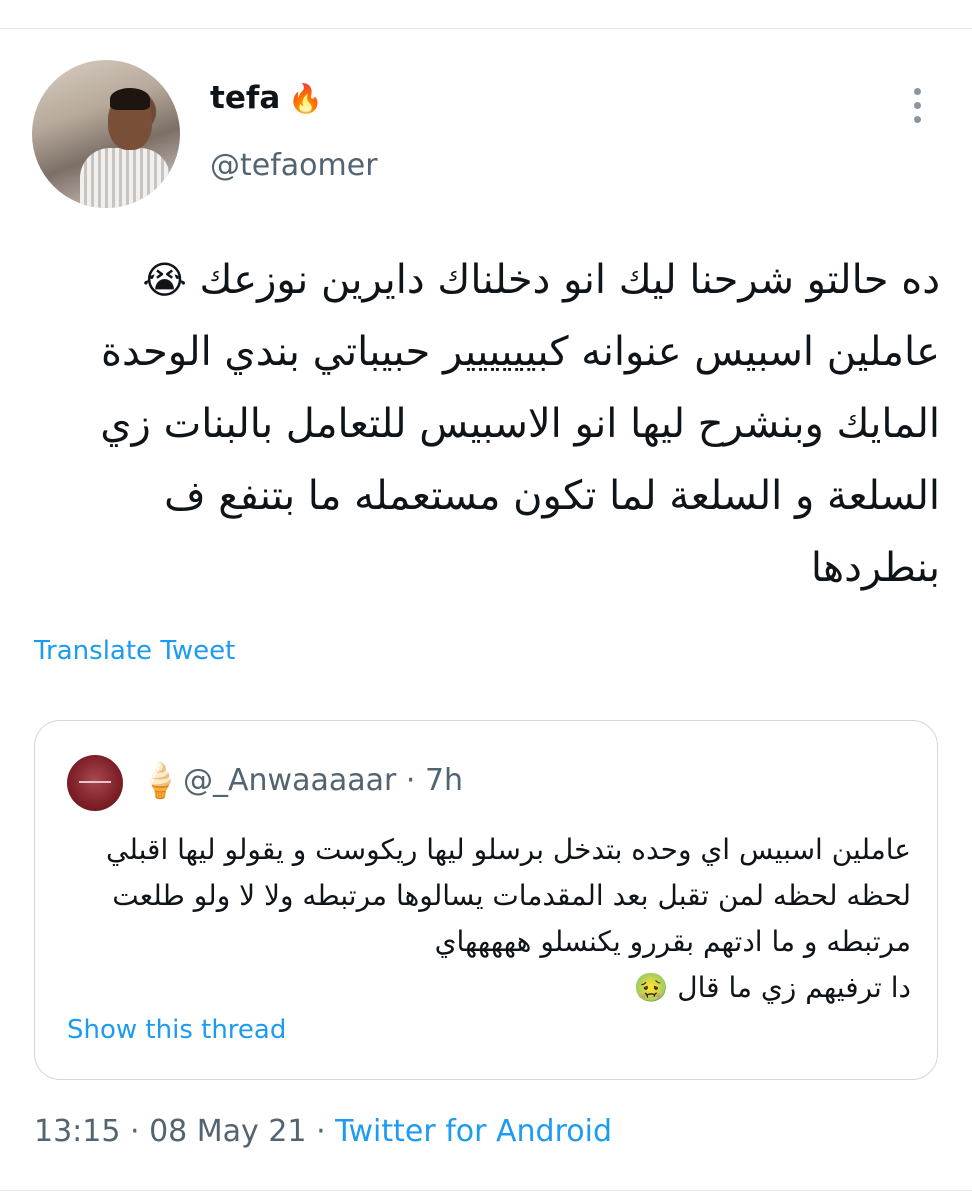 This screenshot has height=1200, width=972. I want to click on quoted-last-text: دا ترفيهم زي ما قال, so click(794, 987).